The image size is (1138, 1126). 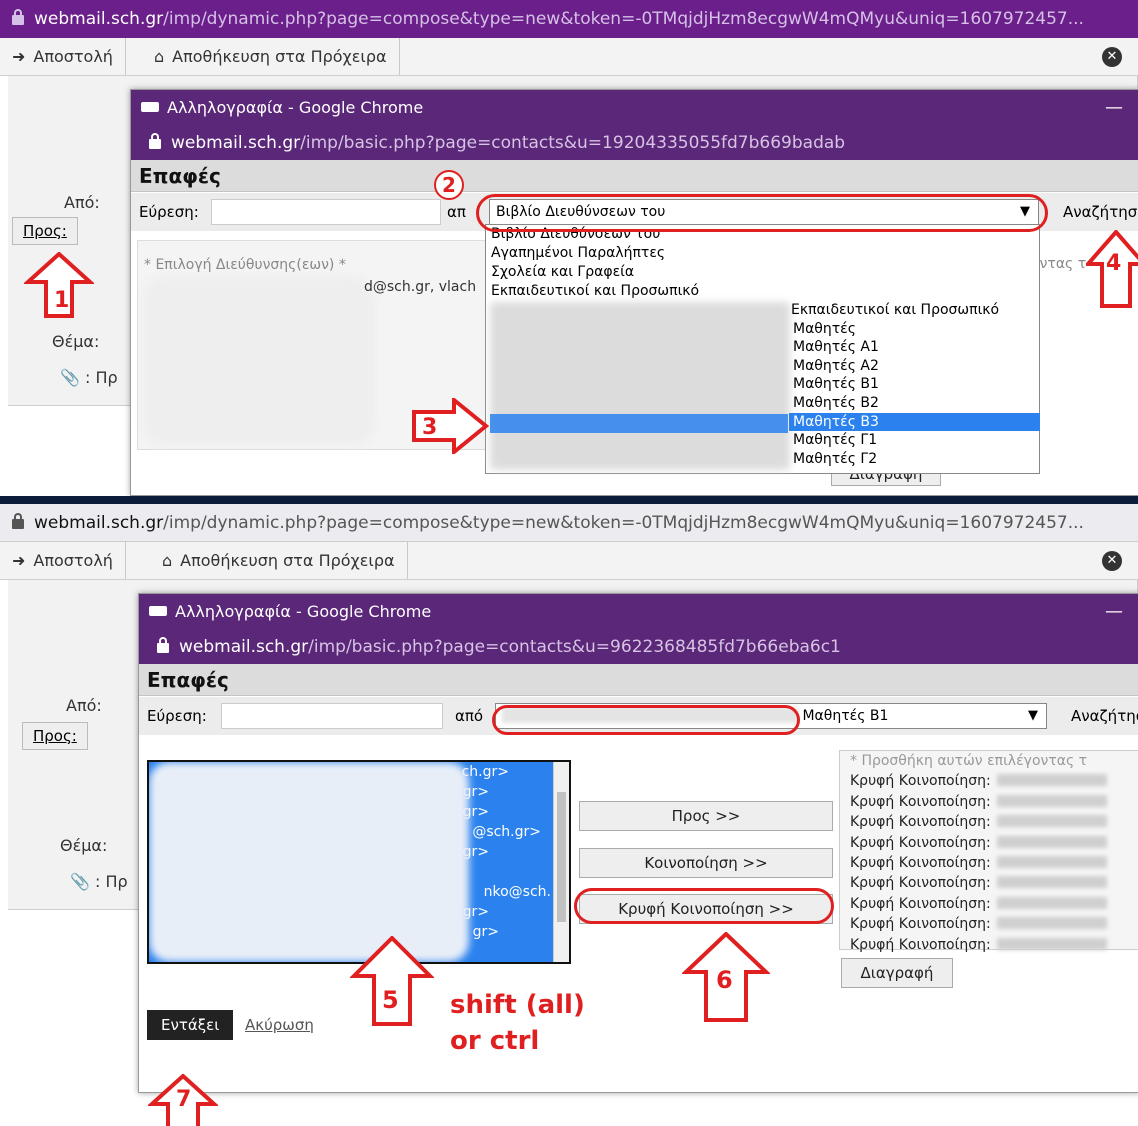 What do you see at coordinates (456, 212) in the screenshot?
I see `from-source-label: απ` at bounding box center [456, 212].